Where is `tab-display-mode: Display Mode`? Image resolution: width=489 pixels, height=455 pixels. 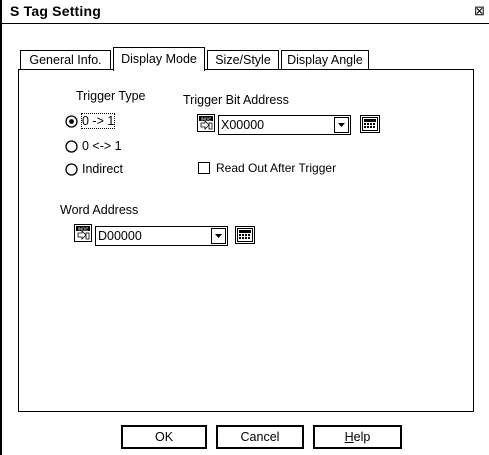
tab-display-mode: Display Mode is located at coordinates (159, 59).